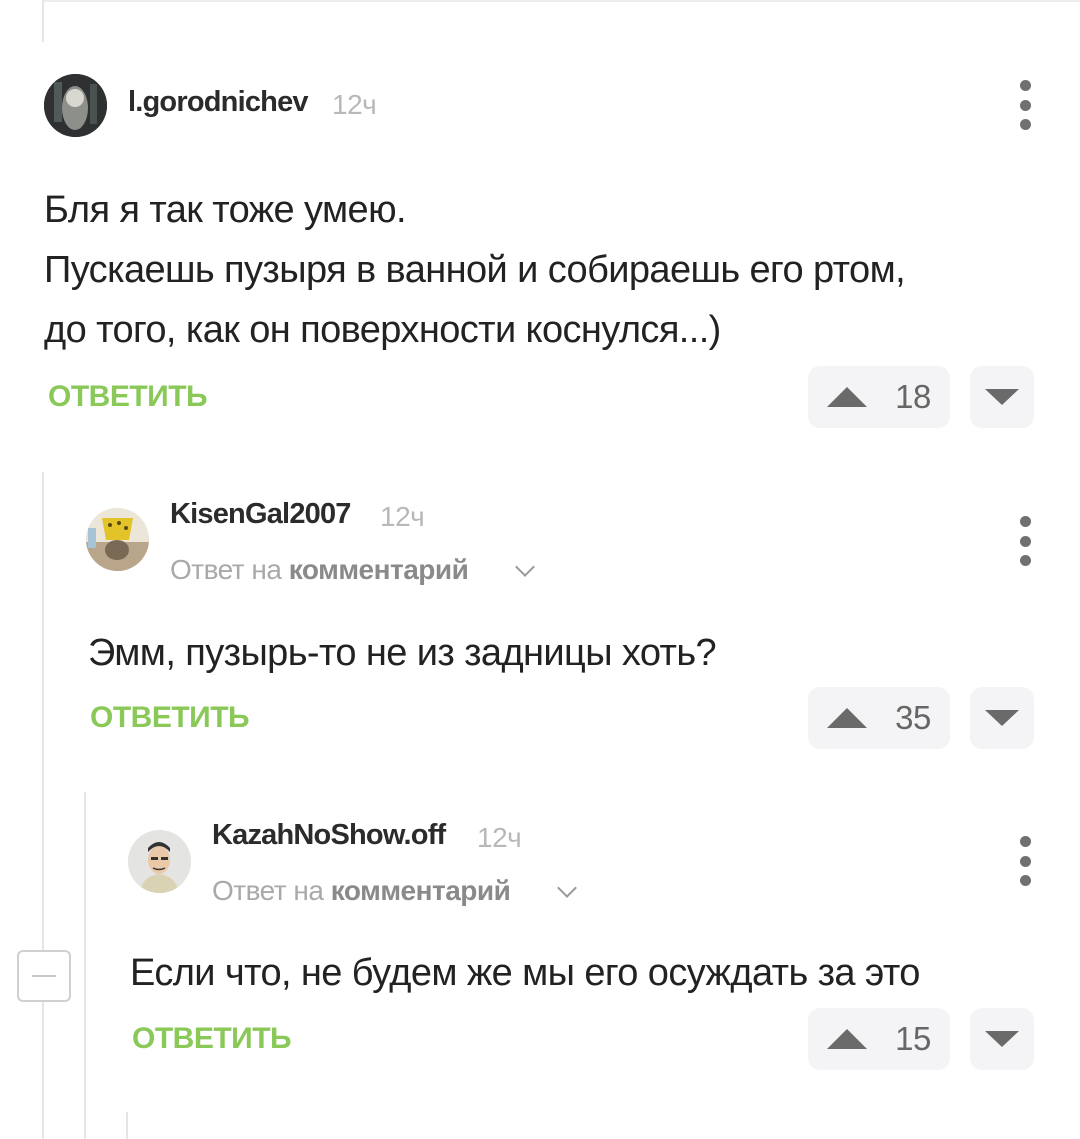 The height and width of the screenshot is (1139, 1080). What do you see at coordinates (382, 330) in the screenshot?
I see `comment-line: до того, как он поверхности коснулся...)` at bounding box center [382, 330].